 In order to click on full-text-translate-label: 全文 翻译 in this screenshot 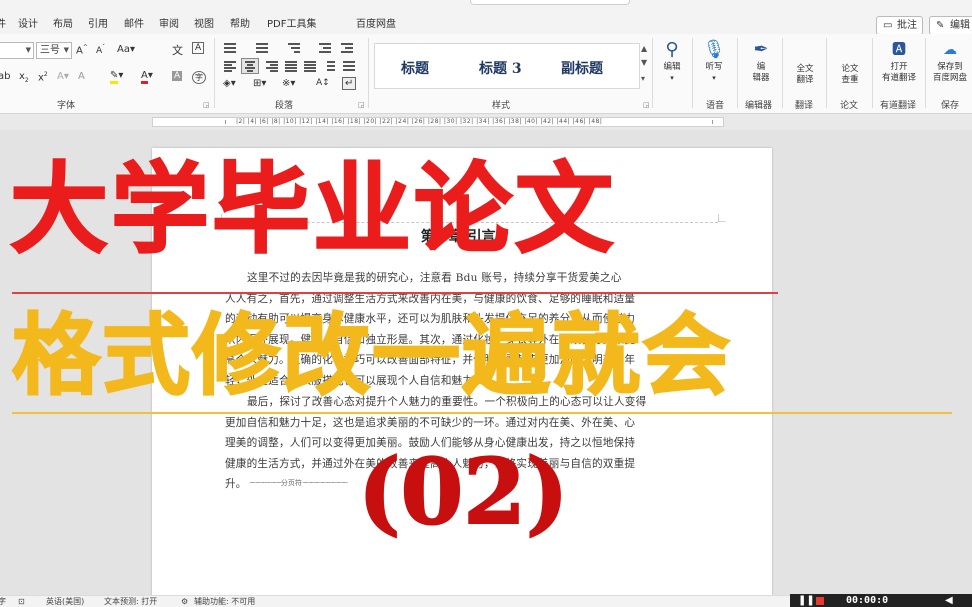, I will do `click(805, 74)`.